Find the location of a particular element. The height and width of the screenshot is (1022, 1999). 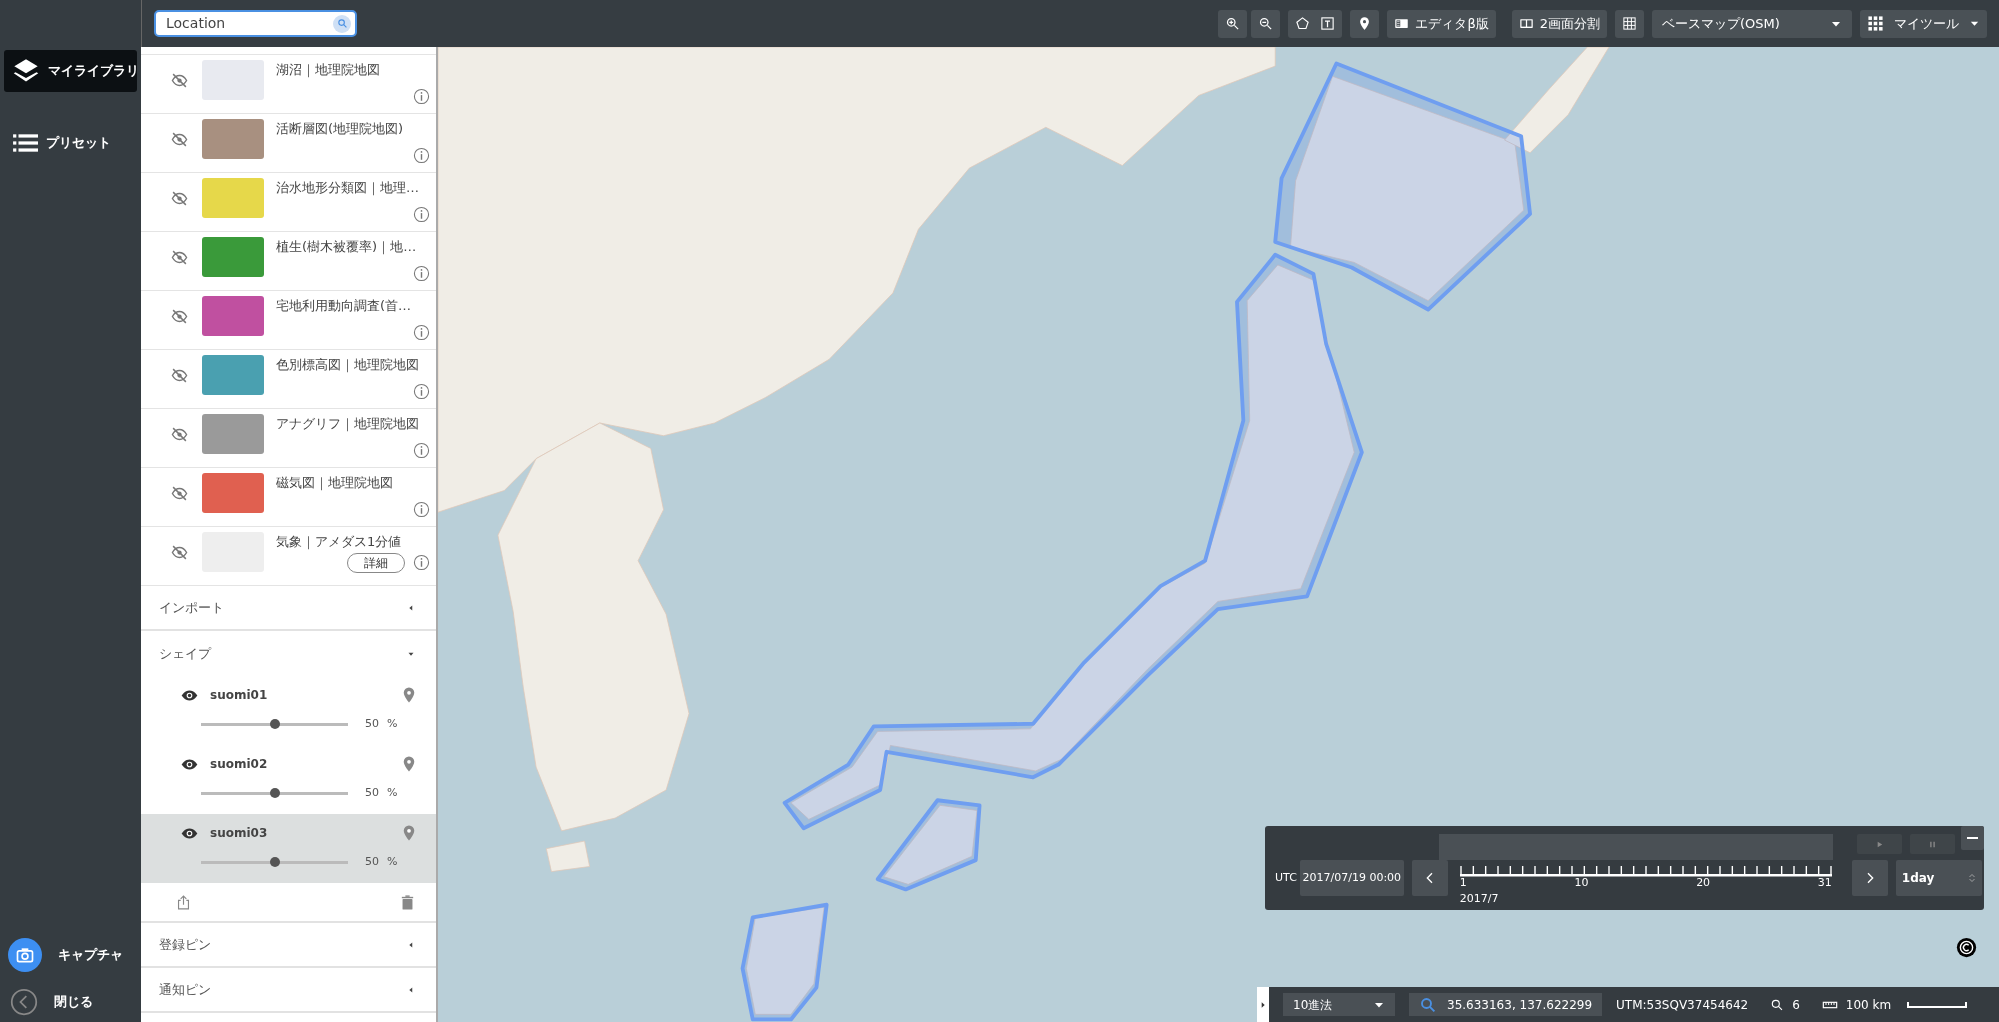

layer-title: 湖沼｜地理院地図 is located at coordinates (328, 70).